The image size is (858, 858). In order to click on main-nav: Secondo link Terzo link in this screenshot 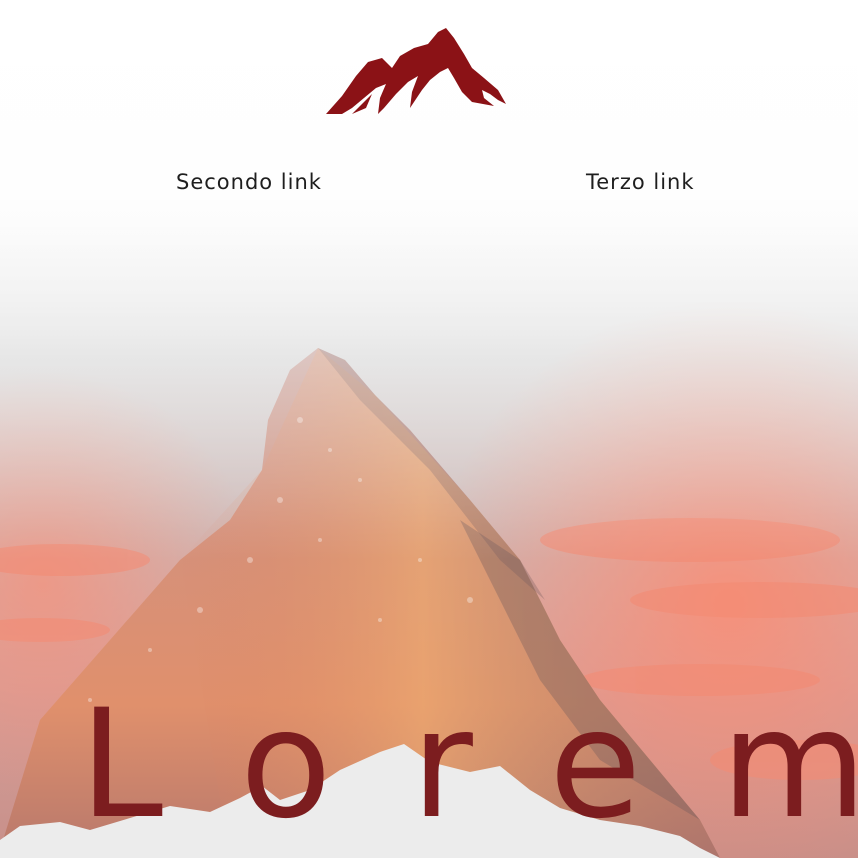, I will do `click(429, 182)`.